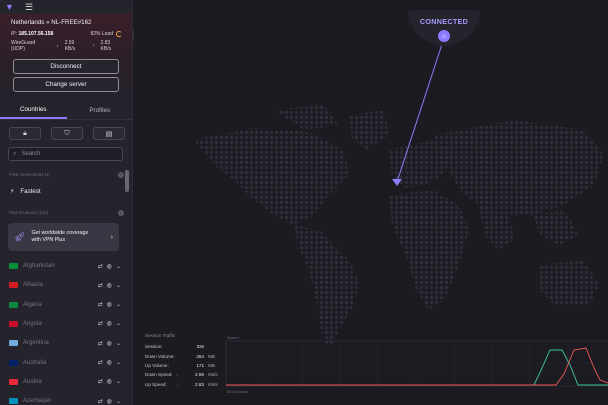  I want to click on protocol: WireGuard (UDP), so click(23, 46).